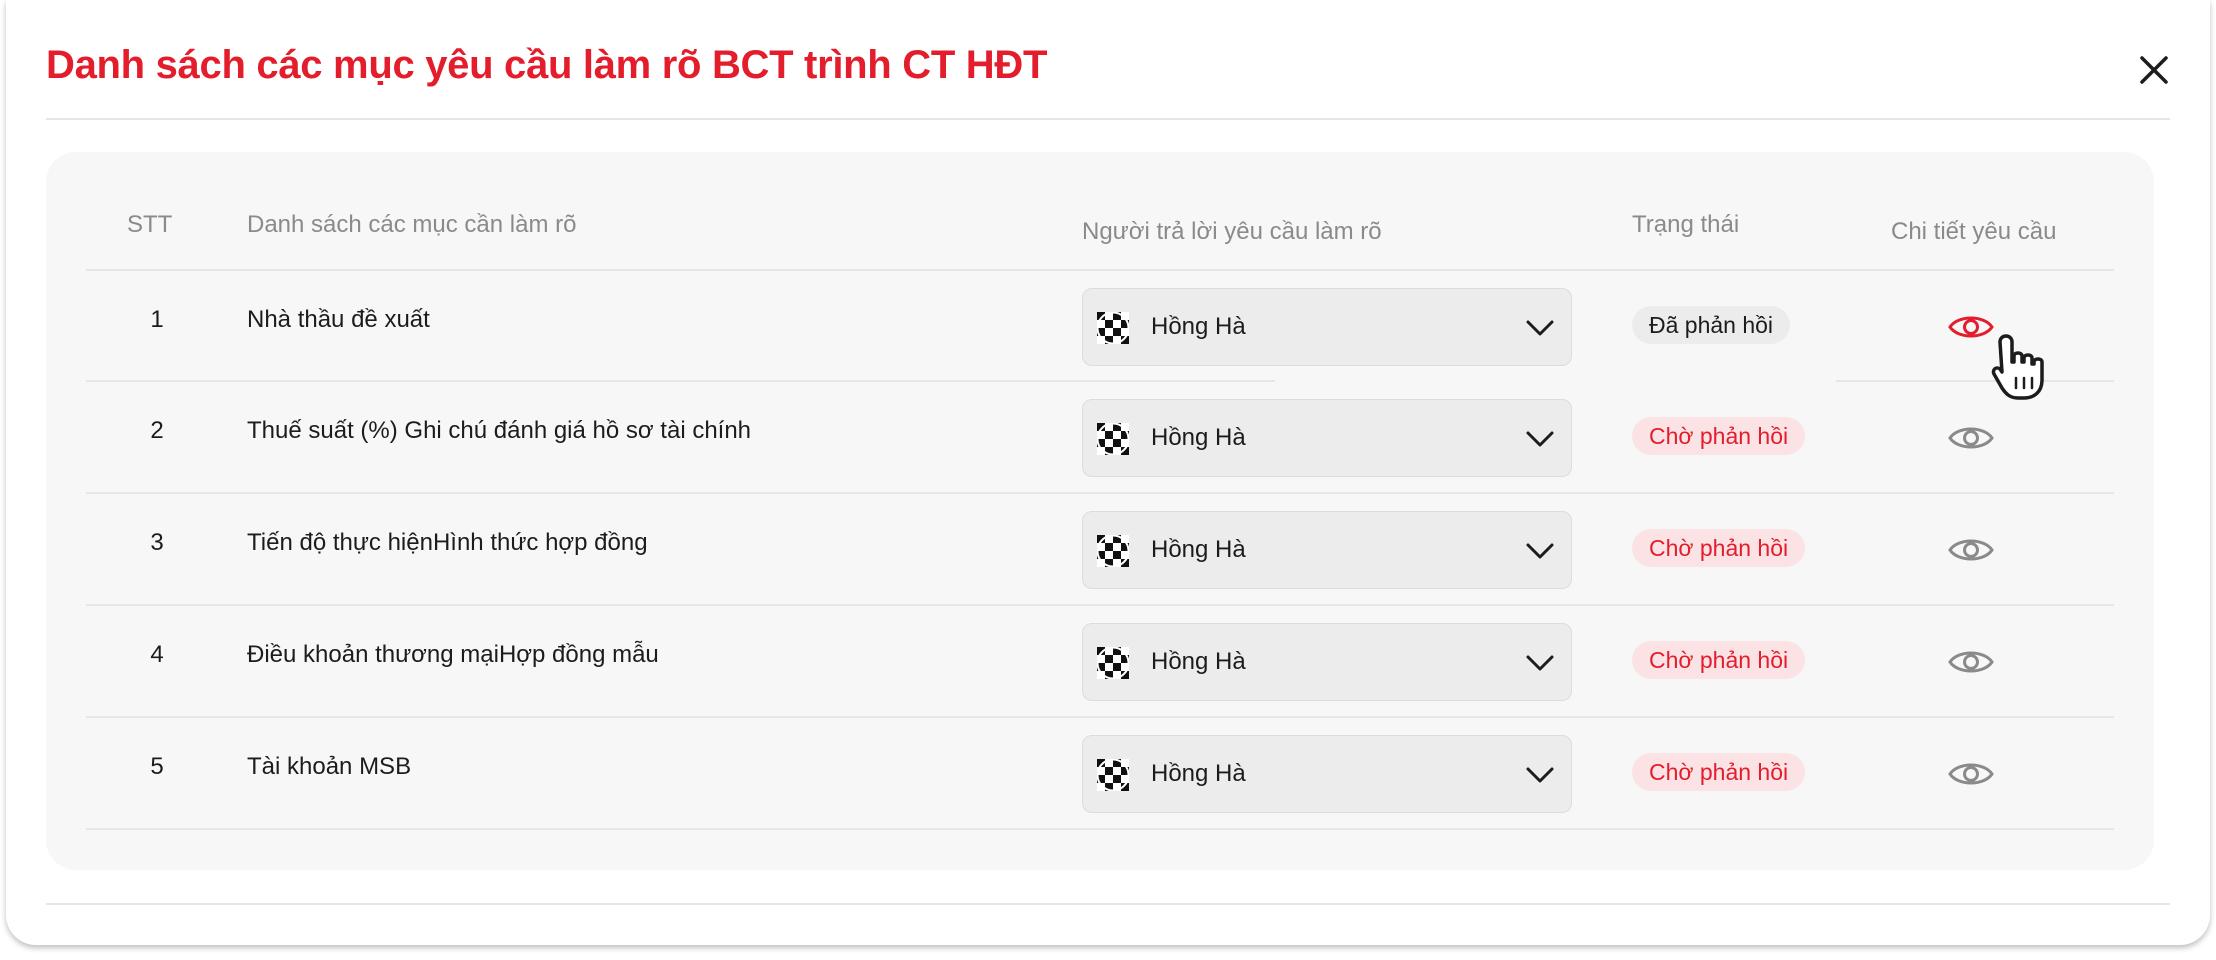 The image size is (2216, 960). Describe the element at coordinates (1108, 119) in the screenshot. I see `header-divider` at that location.